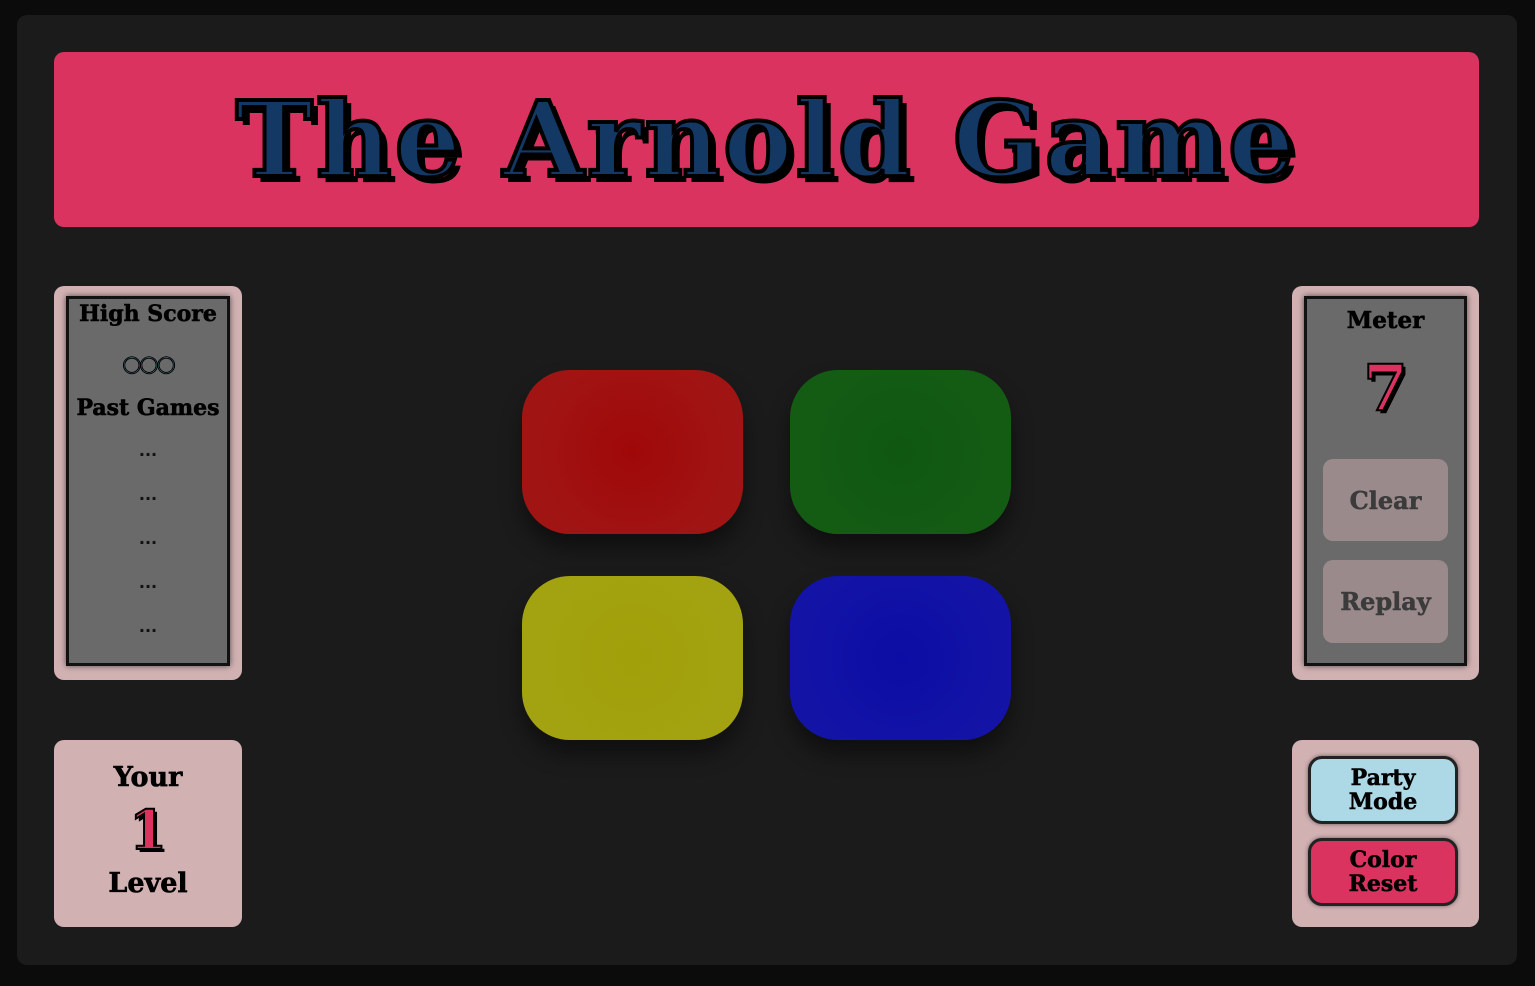  Describe the element at coordinates (1385, 601) in the screenshot. I see `replay-button: Replay` at that location.